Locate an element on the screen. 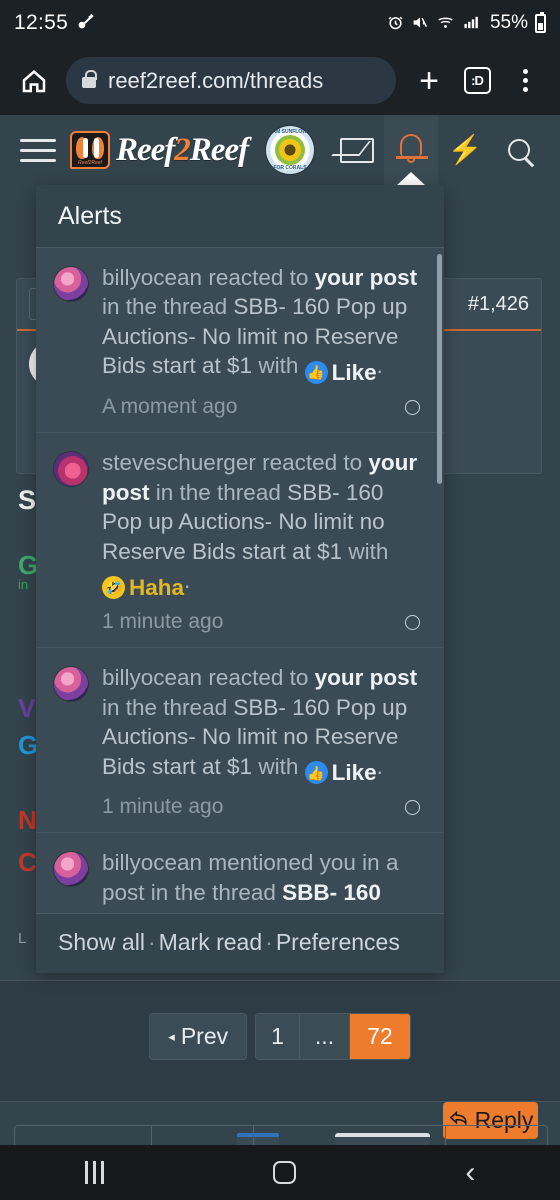 This screenshot has height=1200, width=560. alert-meta: 1 minute ago is located at coordinates (264, 622).